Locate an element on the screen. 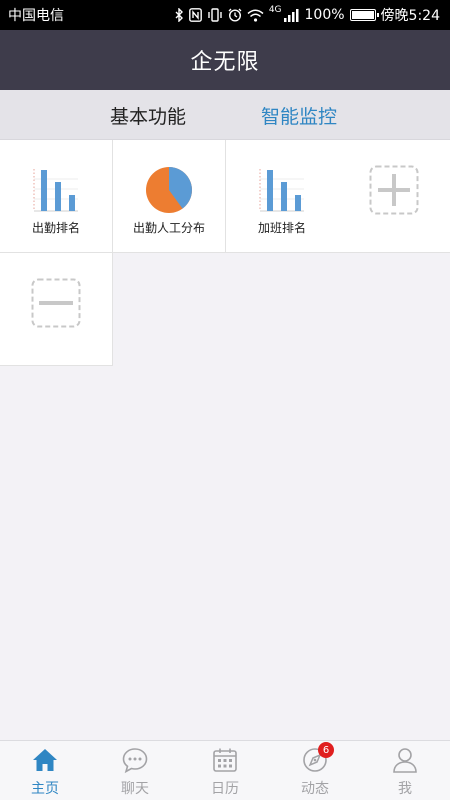 This screenshot has width=450, height=800. function-tab-bar: 基本功能 智能监控 is located at coordinates (225, 115).